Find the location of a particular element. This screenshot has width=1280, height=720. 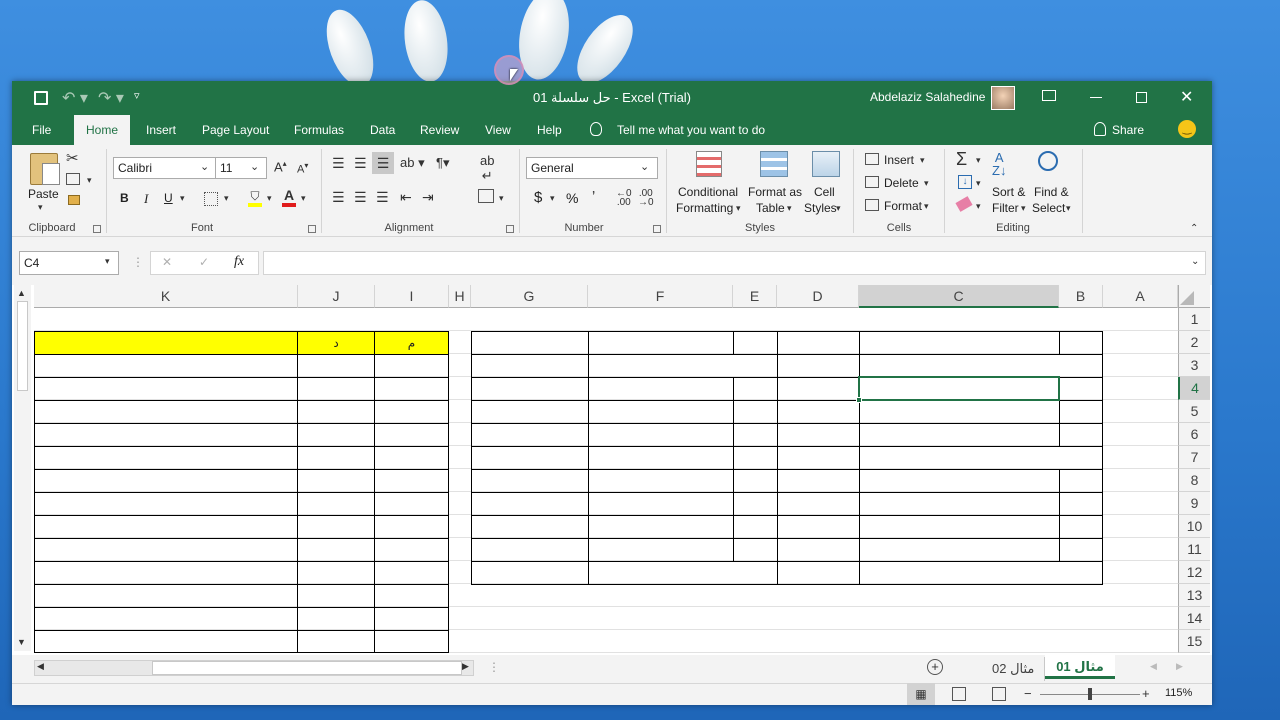

orientation-icon: ab ▾ is located at coordinates (412, 163).